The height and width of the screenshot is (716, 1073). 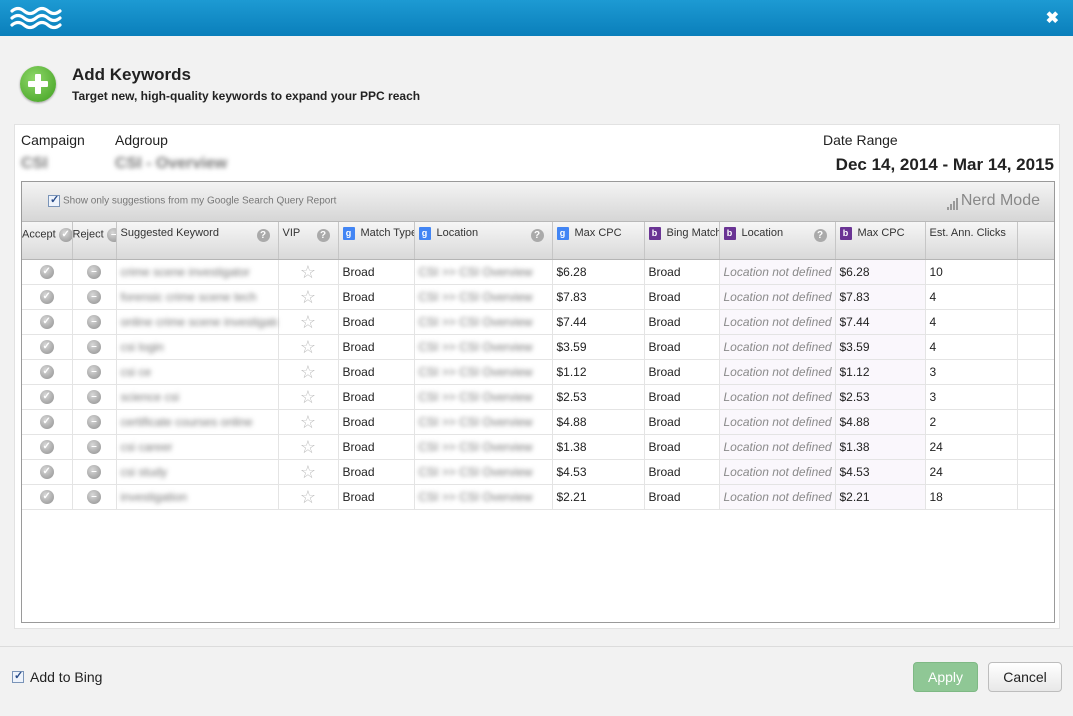 I want to click on reject-all-icon: –, so click(x=110, y=235).